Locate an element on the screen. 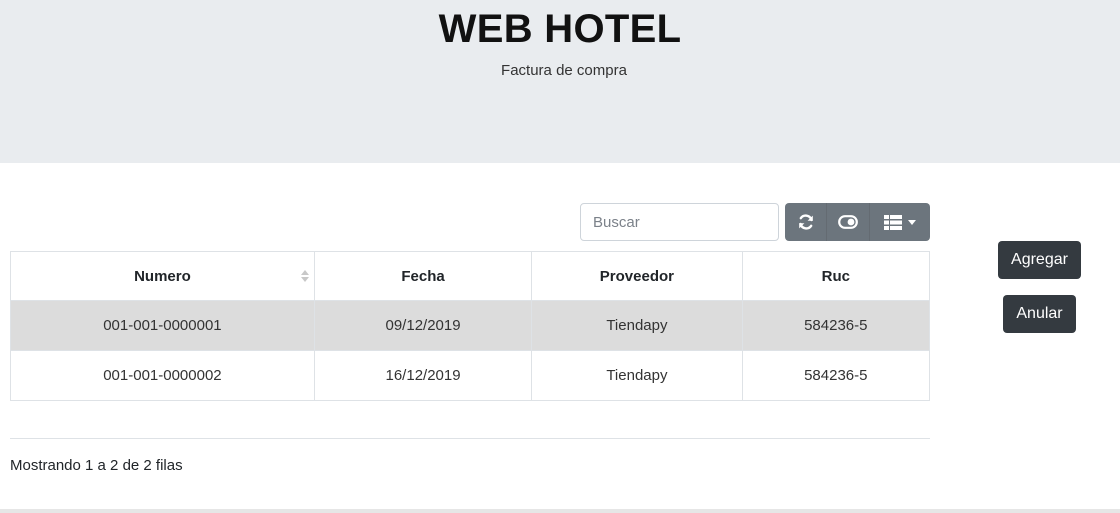  page-subtitle: Factura de compra is located at coordinates (564, 70).